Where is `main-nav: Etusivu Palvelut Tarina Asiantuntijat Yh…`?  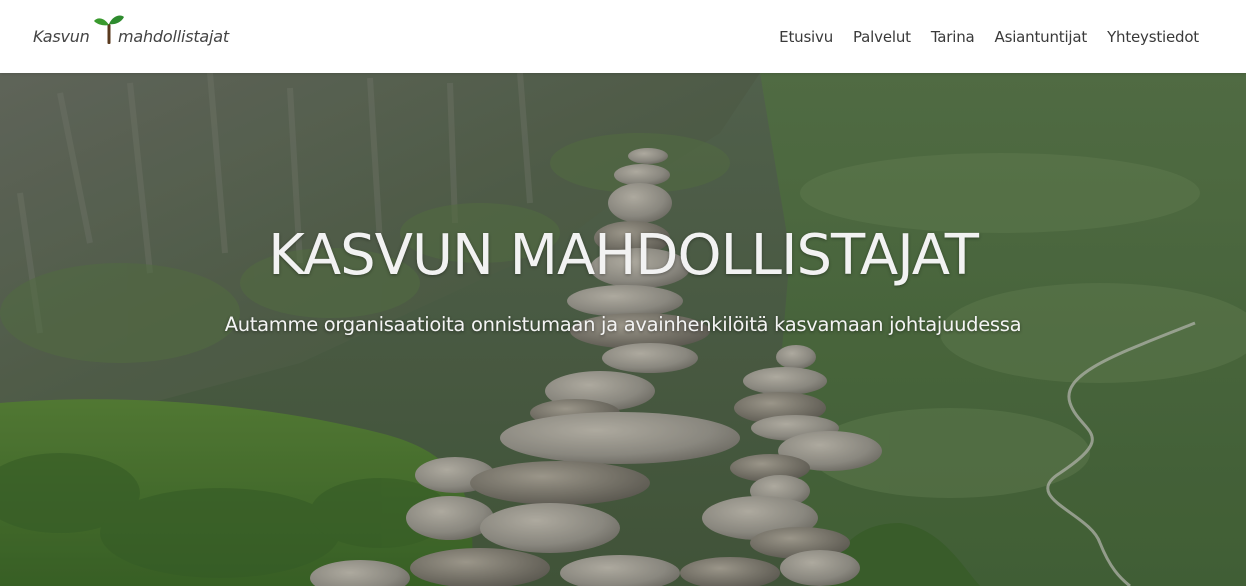
main-nav: Etusivu Palvelut Tarina Asiantuntijat Yh… is located at coordinates (989, 37).